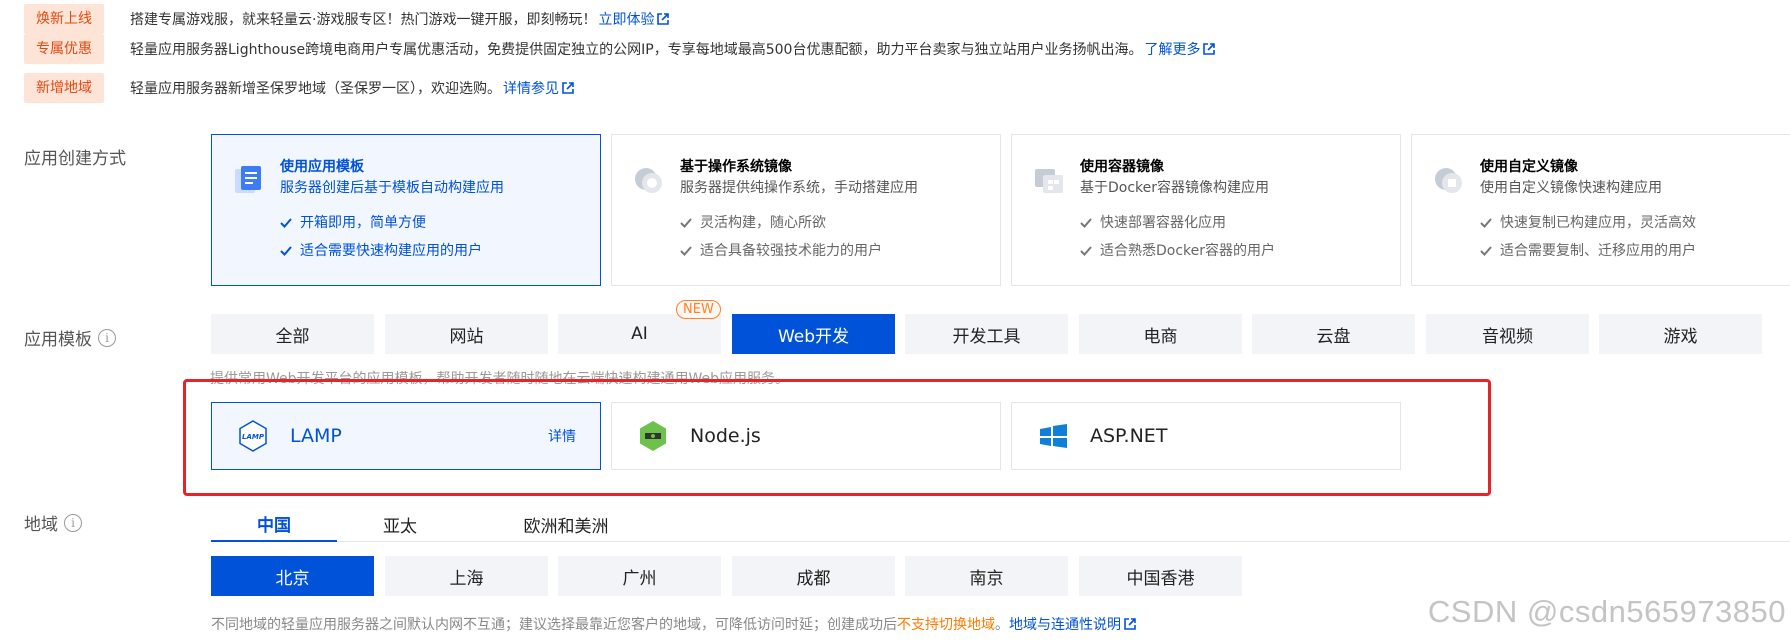 The width and height of the screenshot is (1790, 644). Describe the element at coordinates (1072, 625) in the screenshot. I see `region-connectivity-link: 地域与连通性说明` at that location.